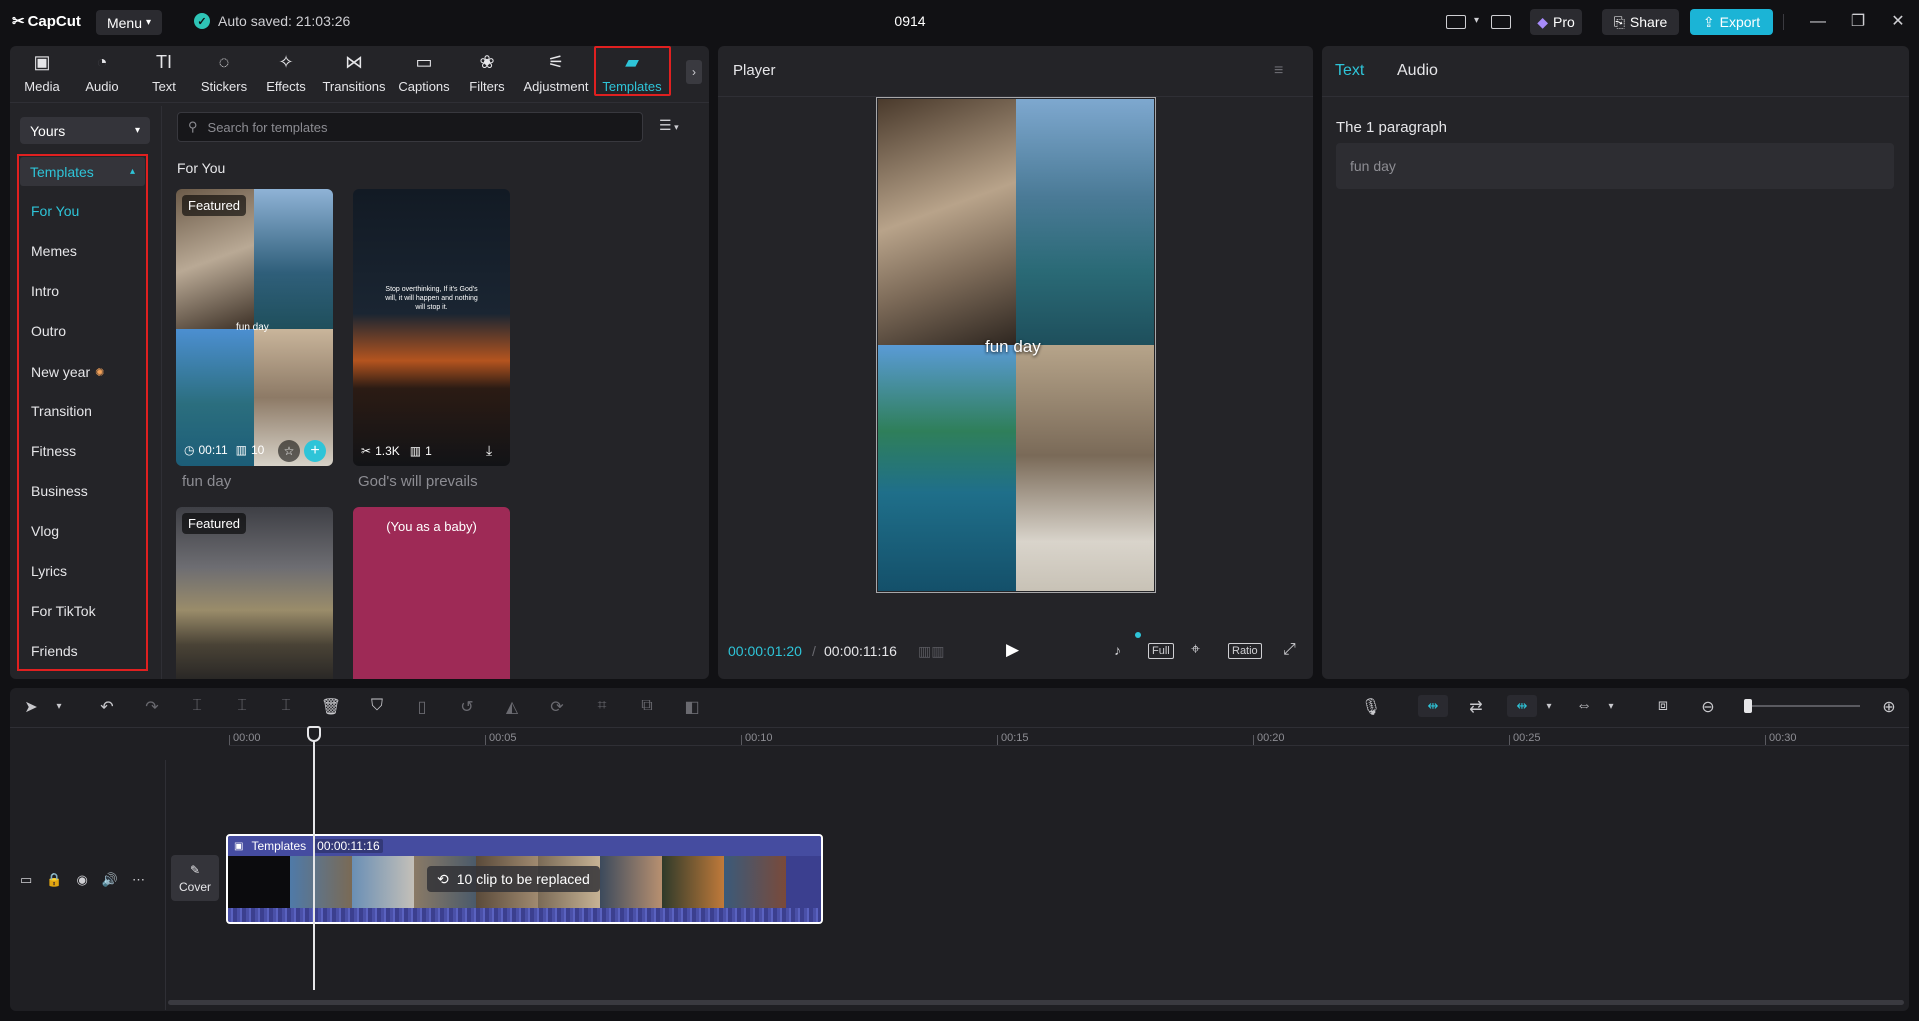 This screenshot has height=1021, width=1919. Describe the element at coordinates (1501, 22) in the screenshot. I see `shortcut-icon` at that location.